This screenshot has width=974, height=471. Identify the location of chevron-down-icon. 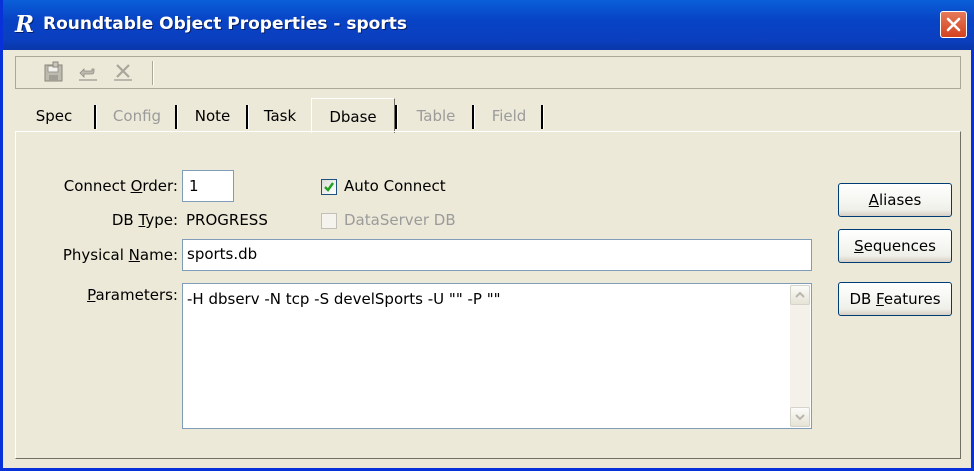
(800, 417).